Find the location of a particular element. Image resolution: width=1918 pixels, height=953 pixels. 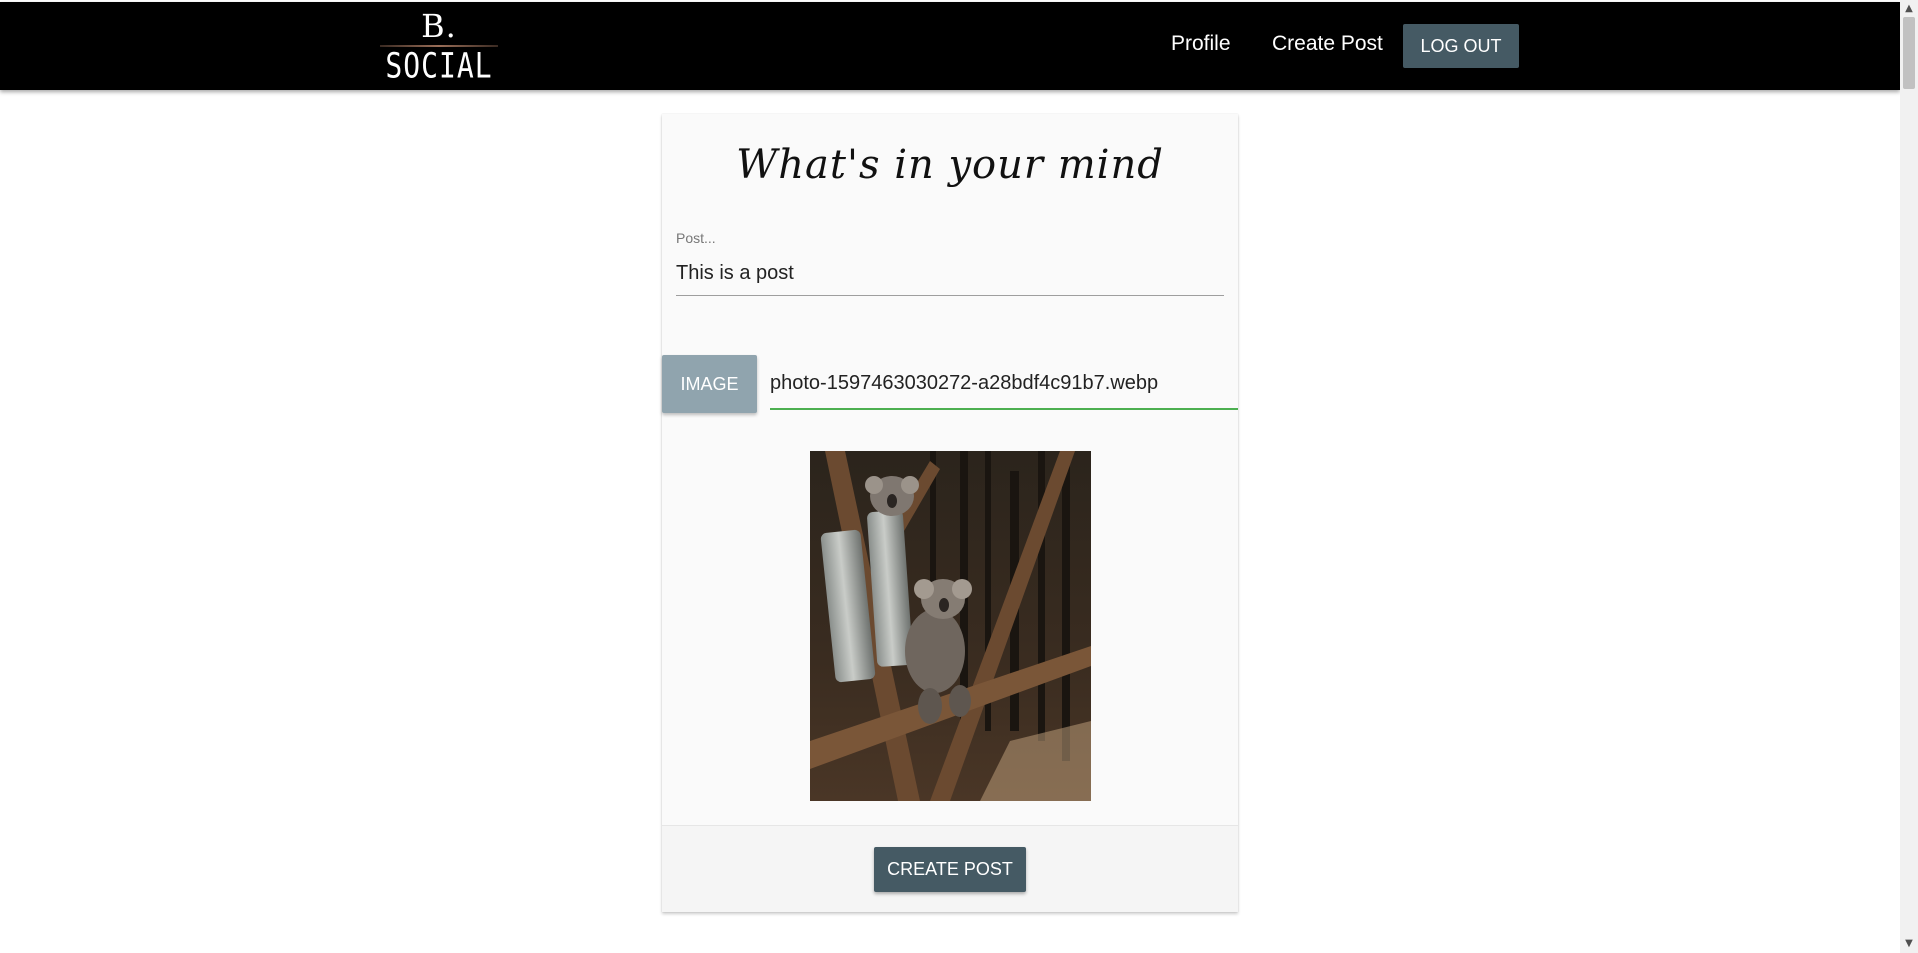

nav-create-post-link: Create Post is located at coordinates (1327, 44).